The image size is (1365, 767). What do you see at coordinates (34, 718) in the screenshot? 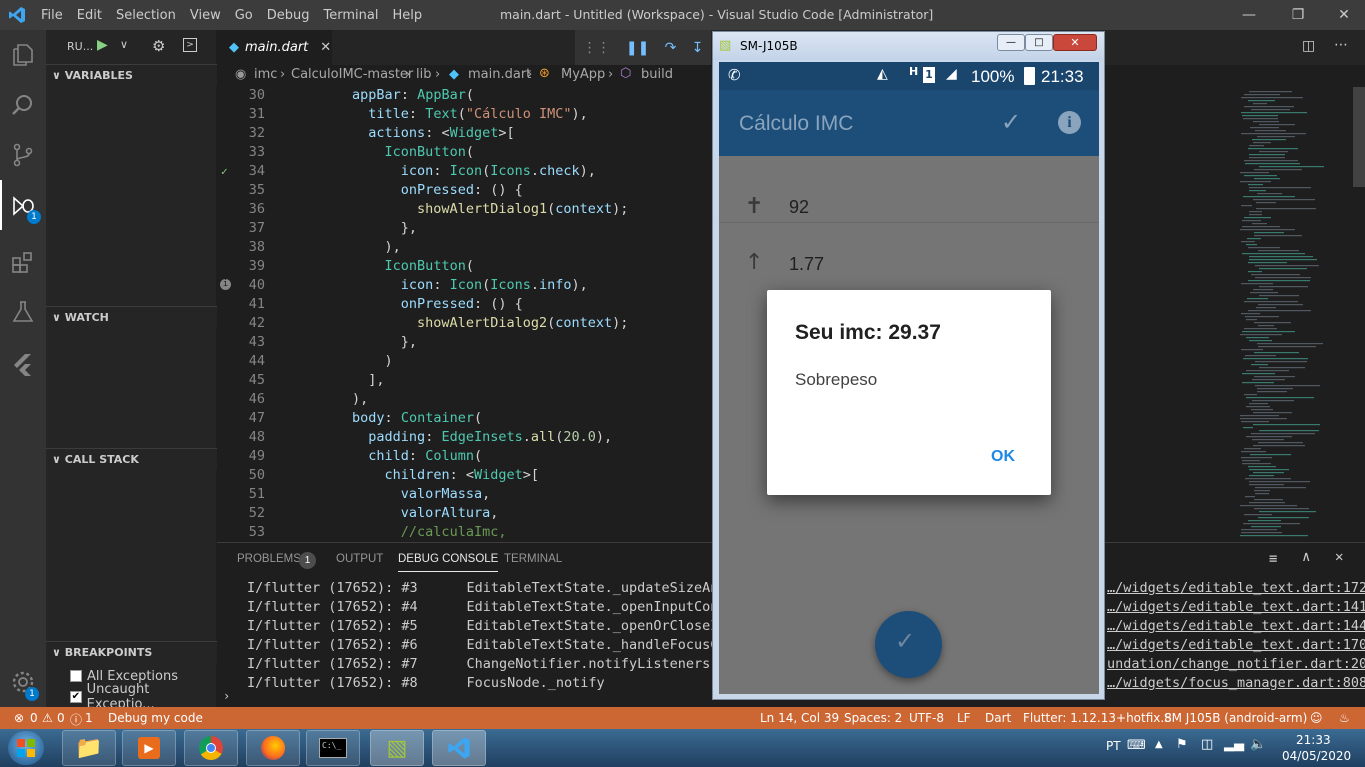
I see `error-count: 0` at bounding box center [34, 718].